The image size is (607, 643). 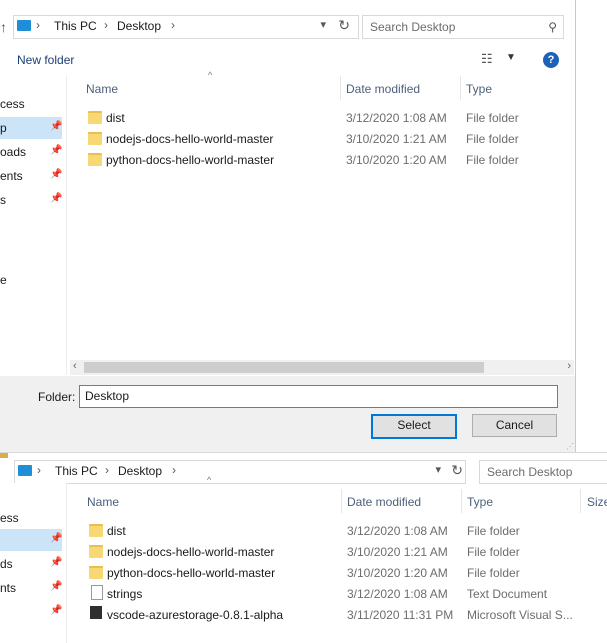 What do you see at coordinates (31, 128) in the screenshot?
I see `nav-item-desktop: p 📌` at bounding box center [31, 128].